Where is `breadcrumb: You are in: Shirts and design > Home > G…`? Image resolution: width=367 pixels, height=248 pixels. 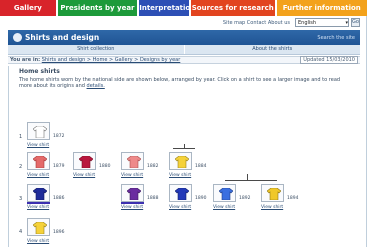
breadcrumb: You are in: Shirts and design > Home > G… is located at coordinates (184, 60).